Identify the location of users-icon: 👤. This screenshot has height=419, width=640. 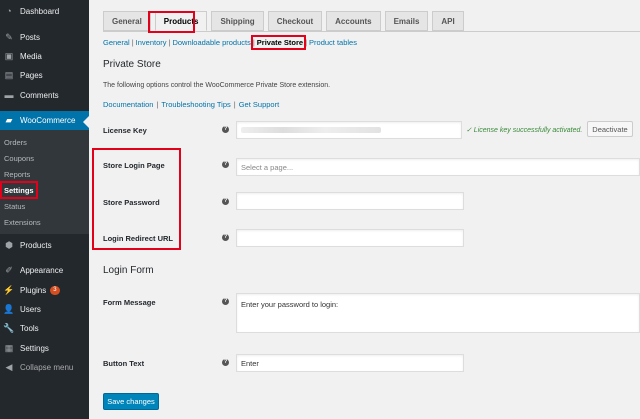
(9, 309).